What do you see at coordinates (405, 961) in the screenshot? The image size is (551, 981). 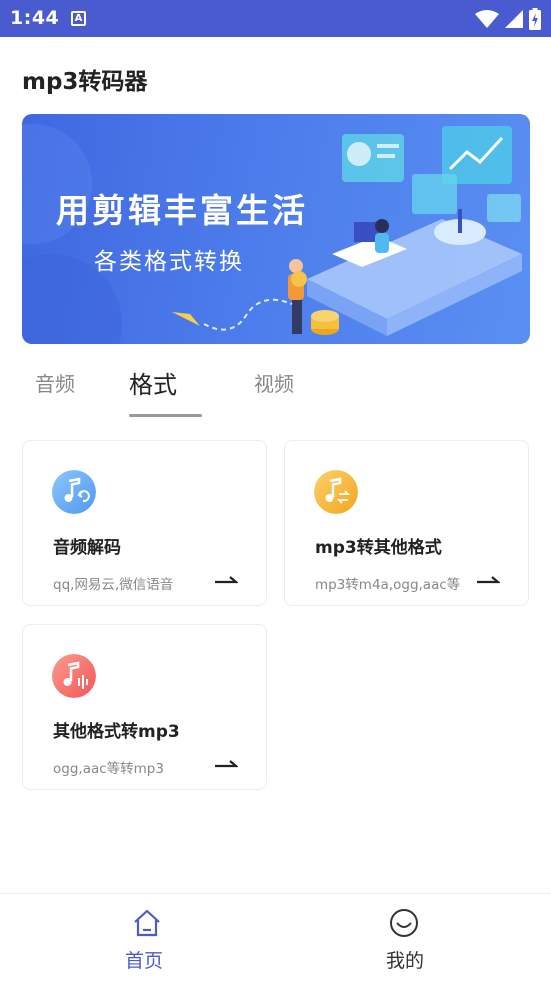 I see `nav-label-mine: 我的` at bounding box center [405, 961].